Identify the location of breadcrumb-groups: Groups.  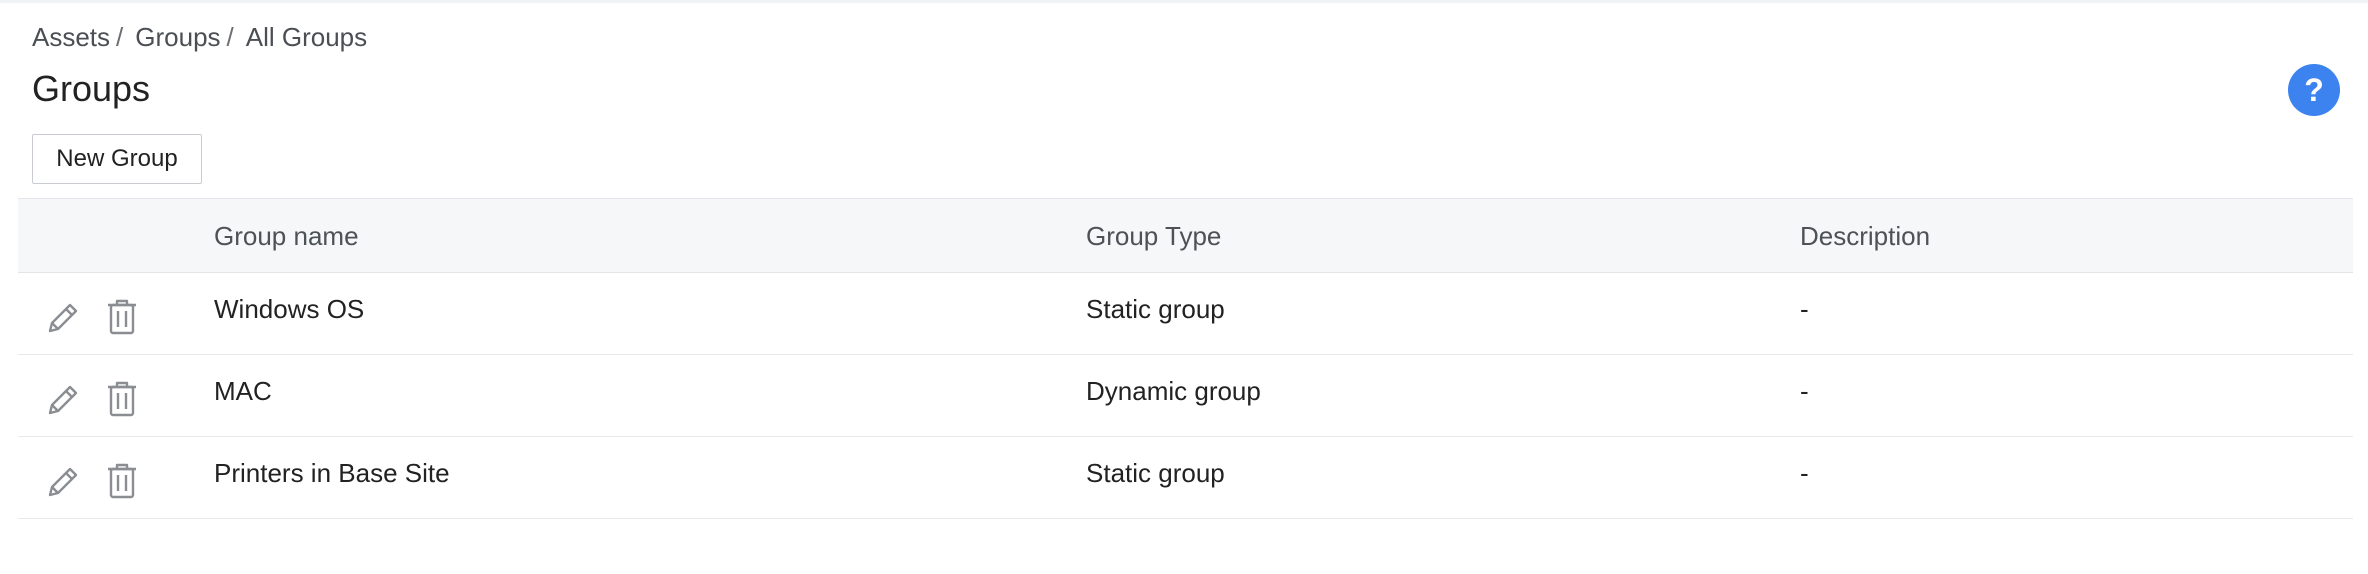
(177, 37).